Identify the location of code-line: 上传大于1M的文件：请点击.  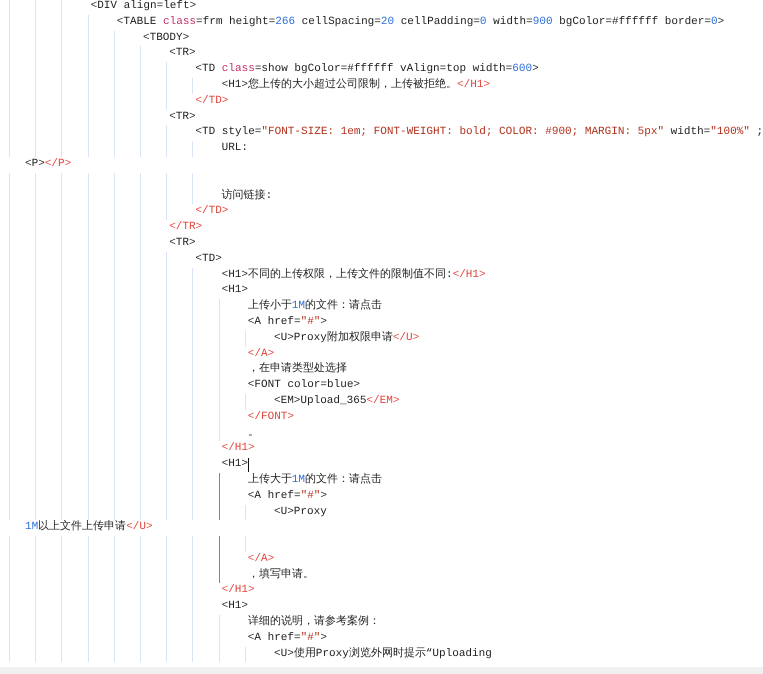
(315, 480).